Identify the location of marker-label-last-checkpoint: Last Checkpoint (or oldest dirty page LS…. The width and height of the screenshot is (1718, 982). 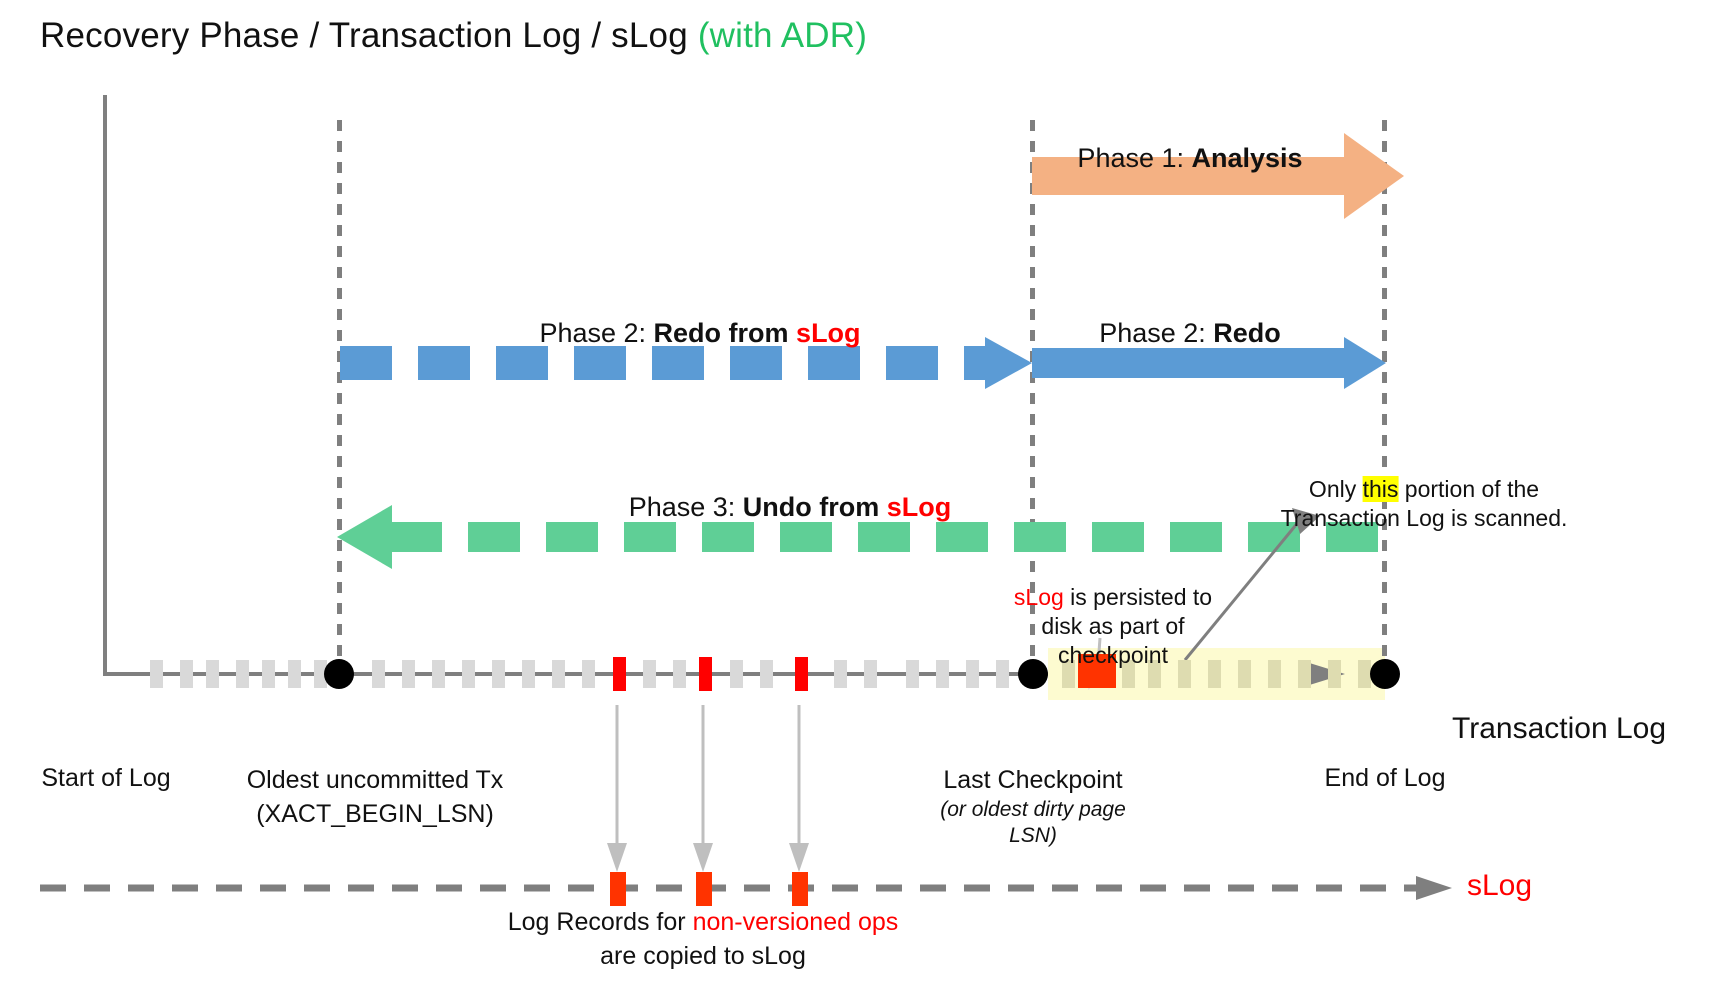
(1033, 806).